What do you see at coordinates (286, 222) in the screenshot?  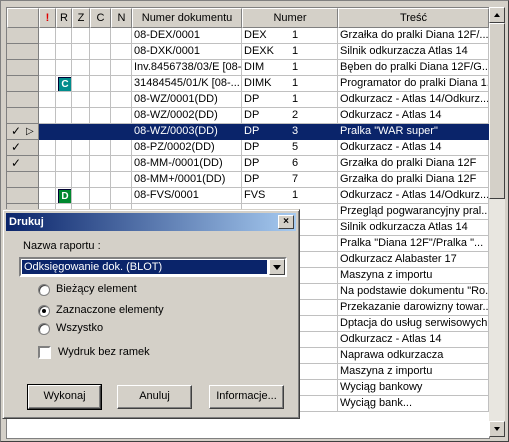 I see `close-button: ×` at bounding box center [286, 222].